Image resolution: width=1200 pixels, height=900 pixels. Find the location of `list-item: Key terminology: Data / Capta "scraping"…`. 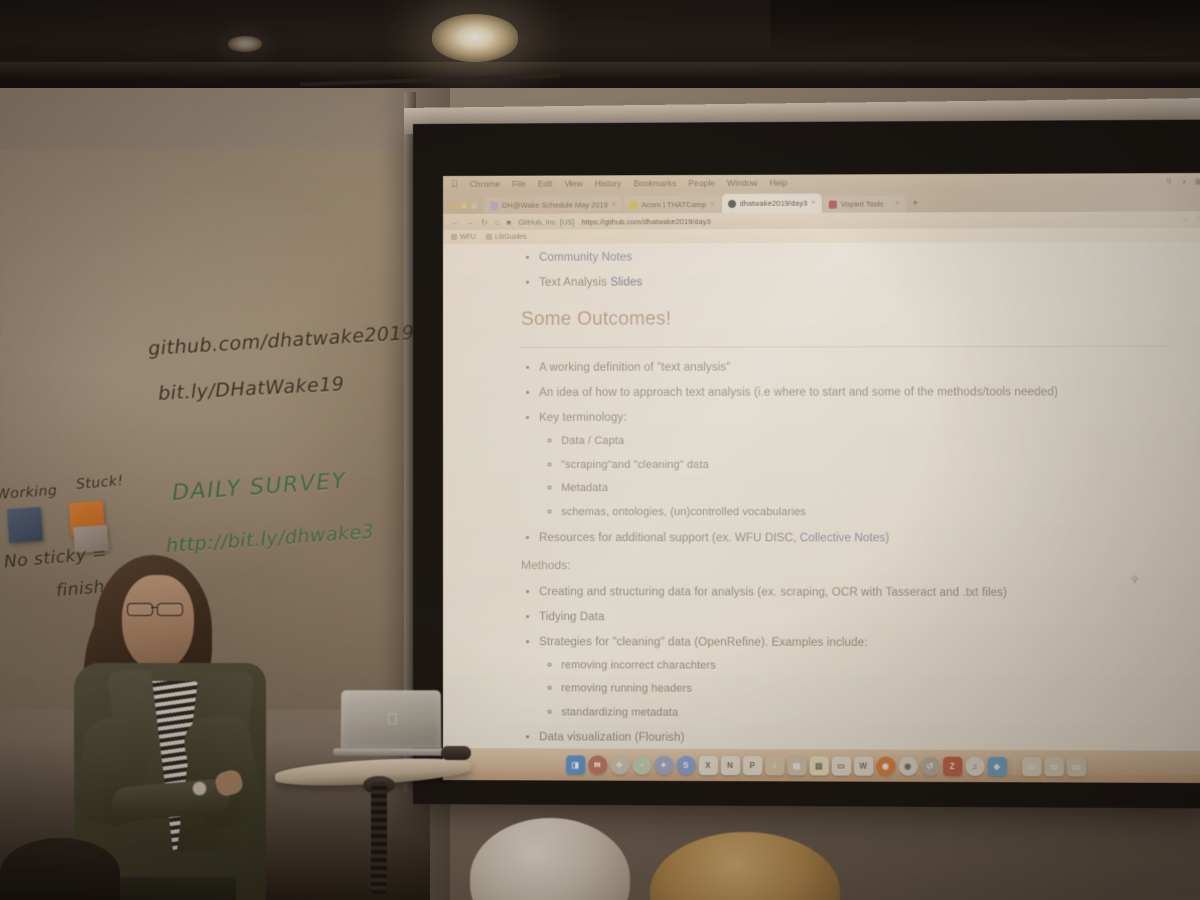

list-item: Key terminology: Data / Capta "scraping"… is located at coordinates (852, 465).